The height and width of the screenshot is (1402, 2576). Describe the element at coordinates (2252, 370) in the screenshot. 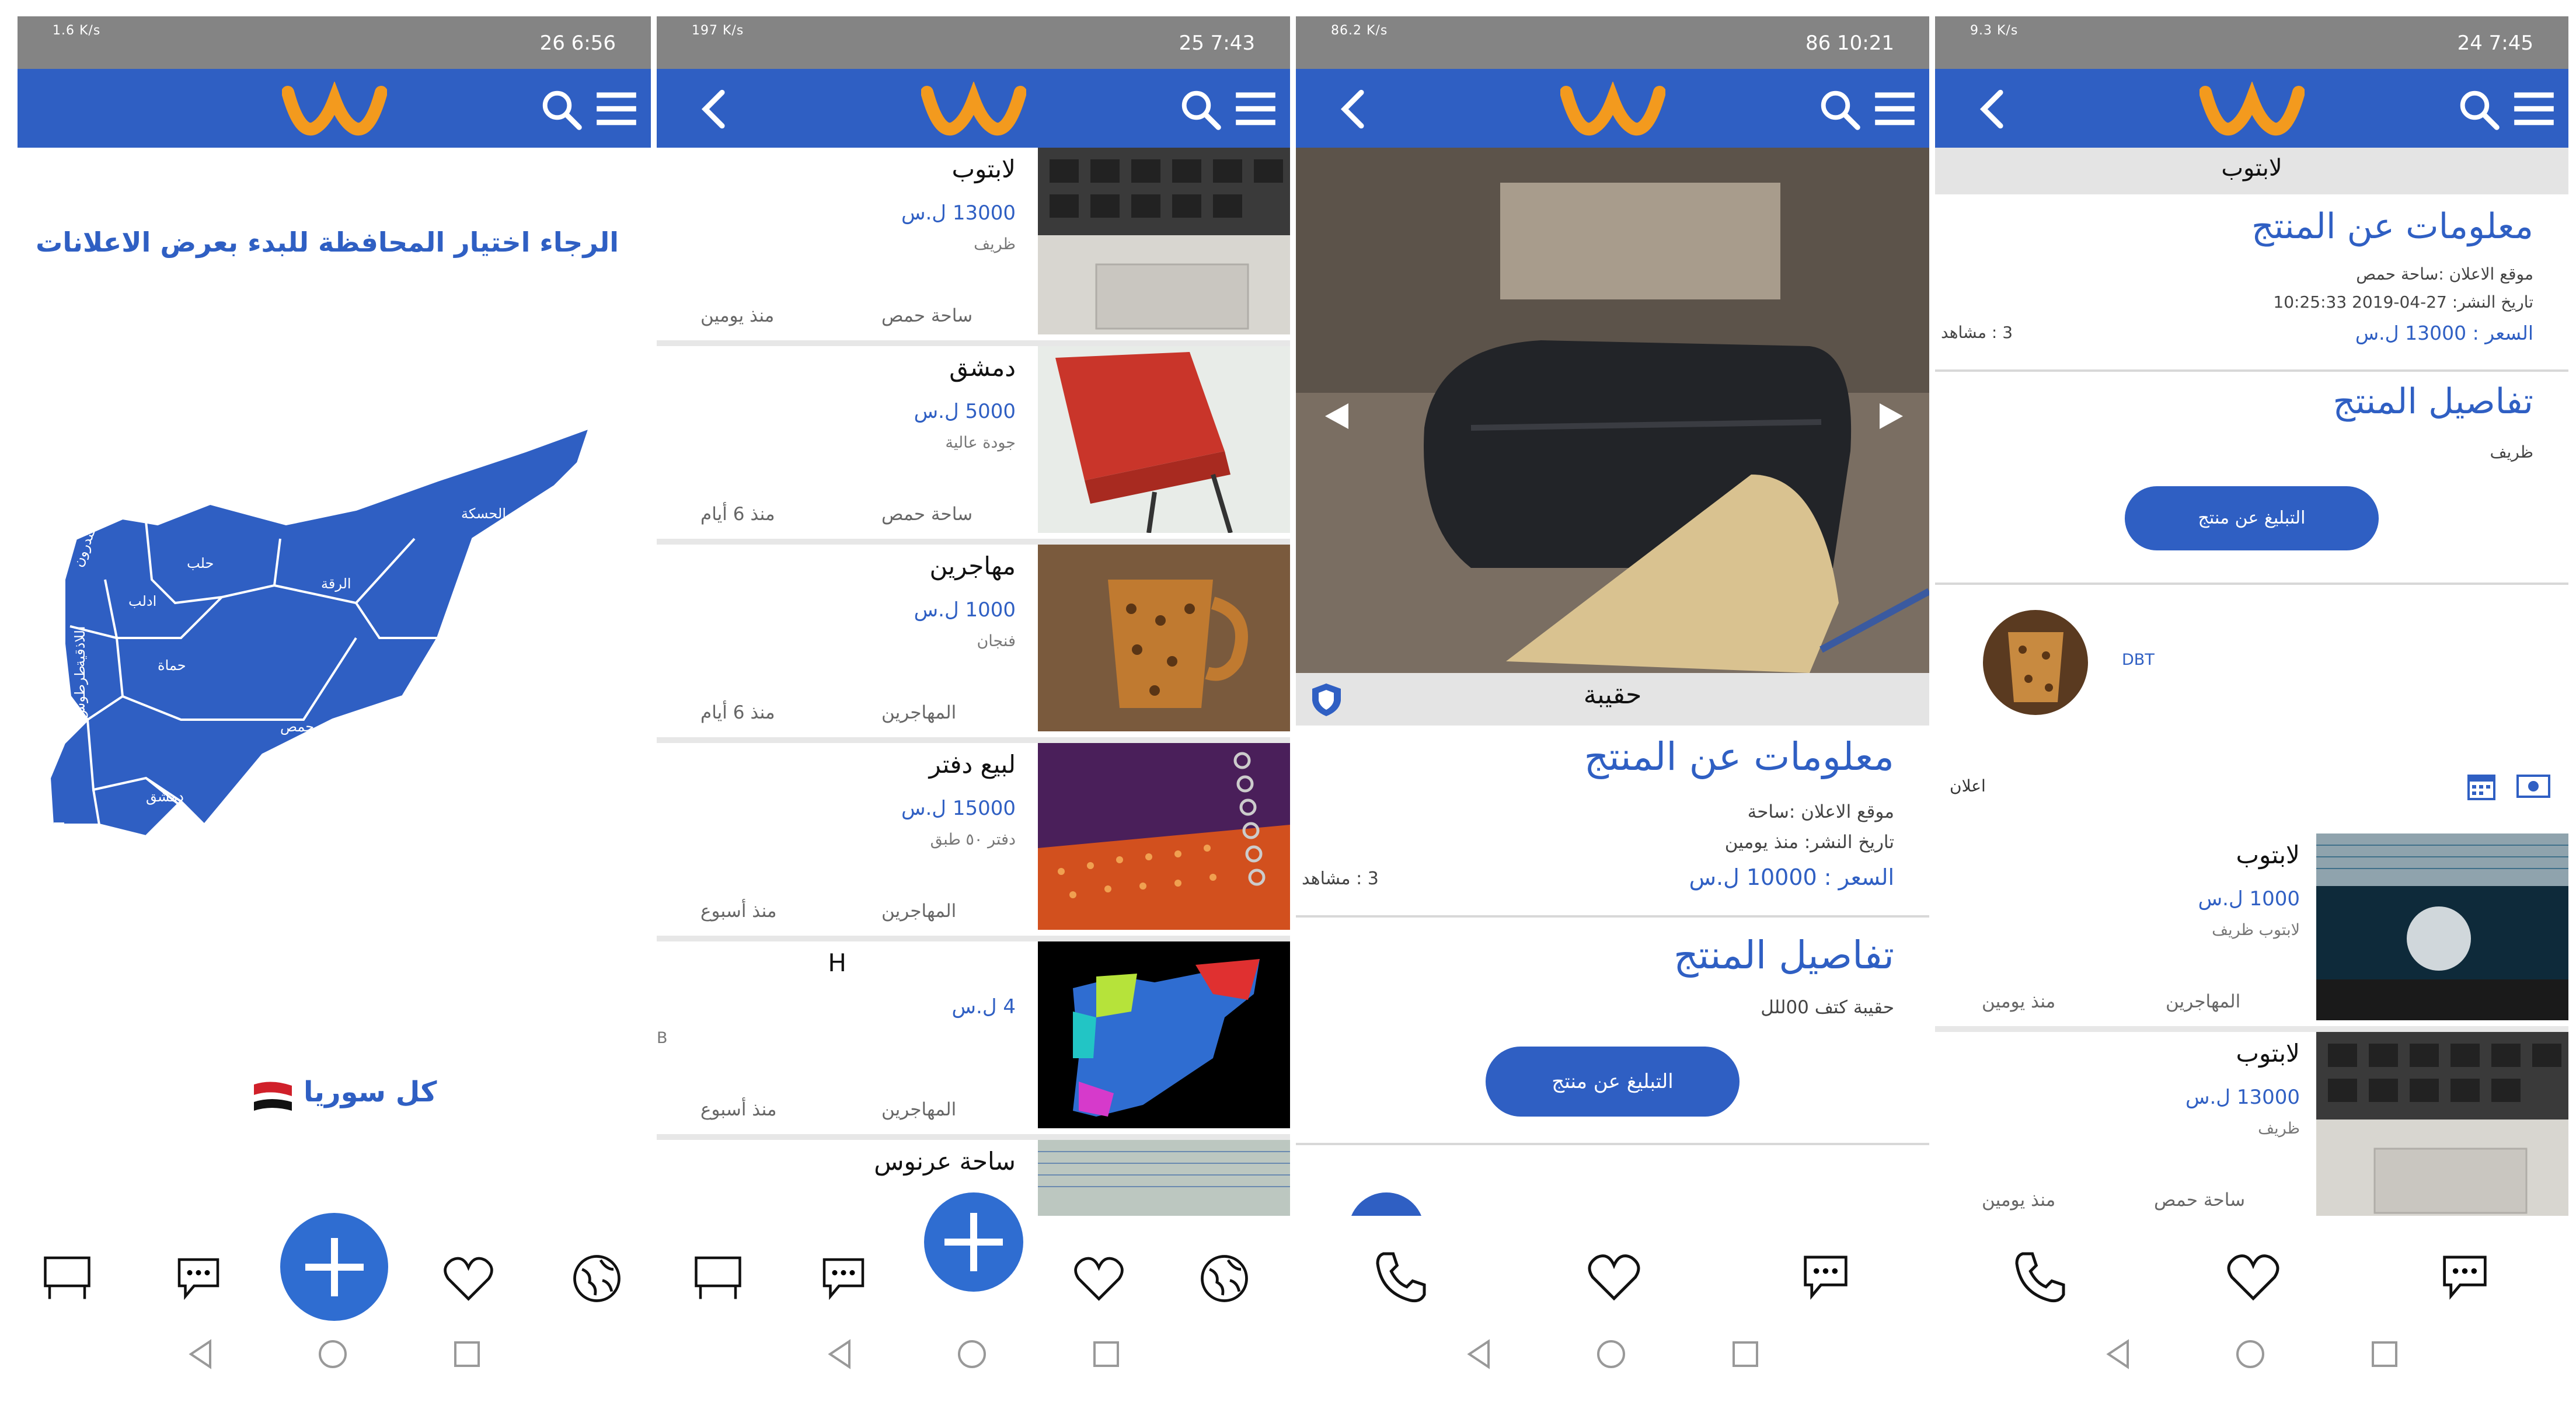

I see `divider` at that location.